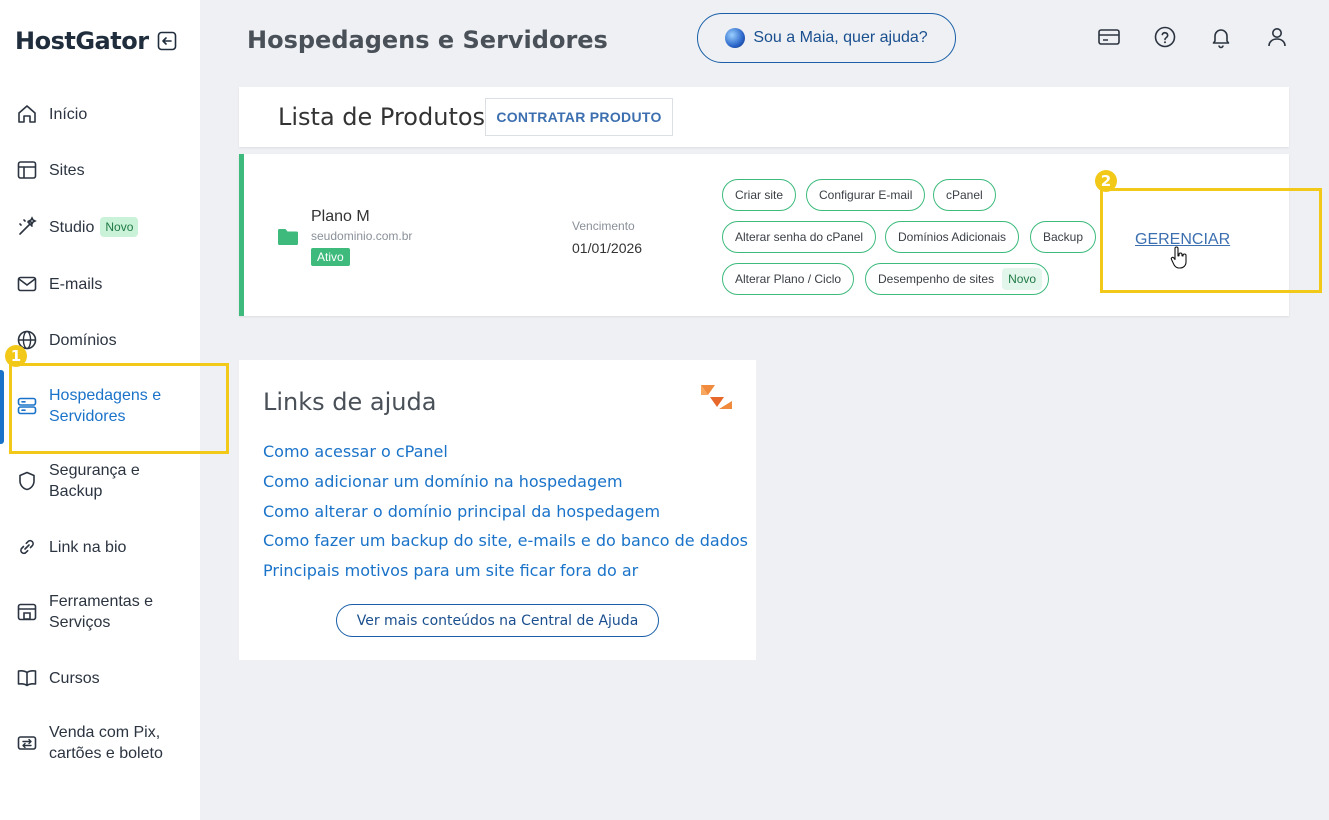  What do you see at coordinates (108, 114) in the screenshot?
I see `sidebar-item-inicio: Início` at bounding box center [108, 114].